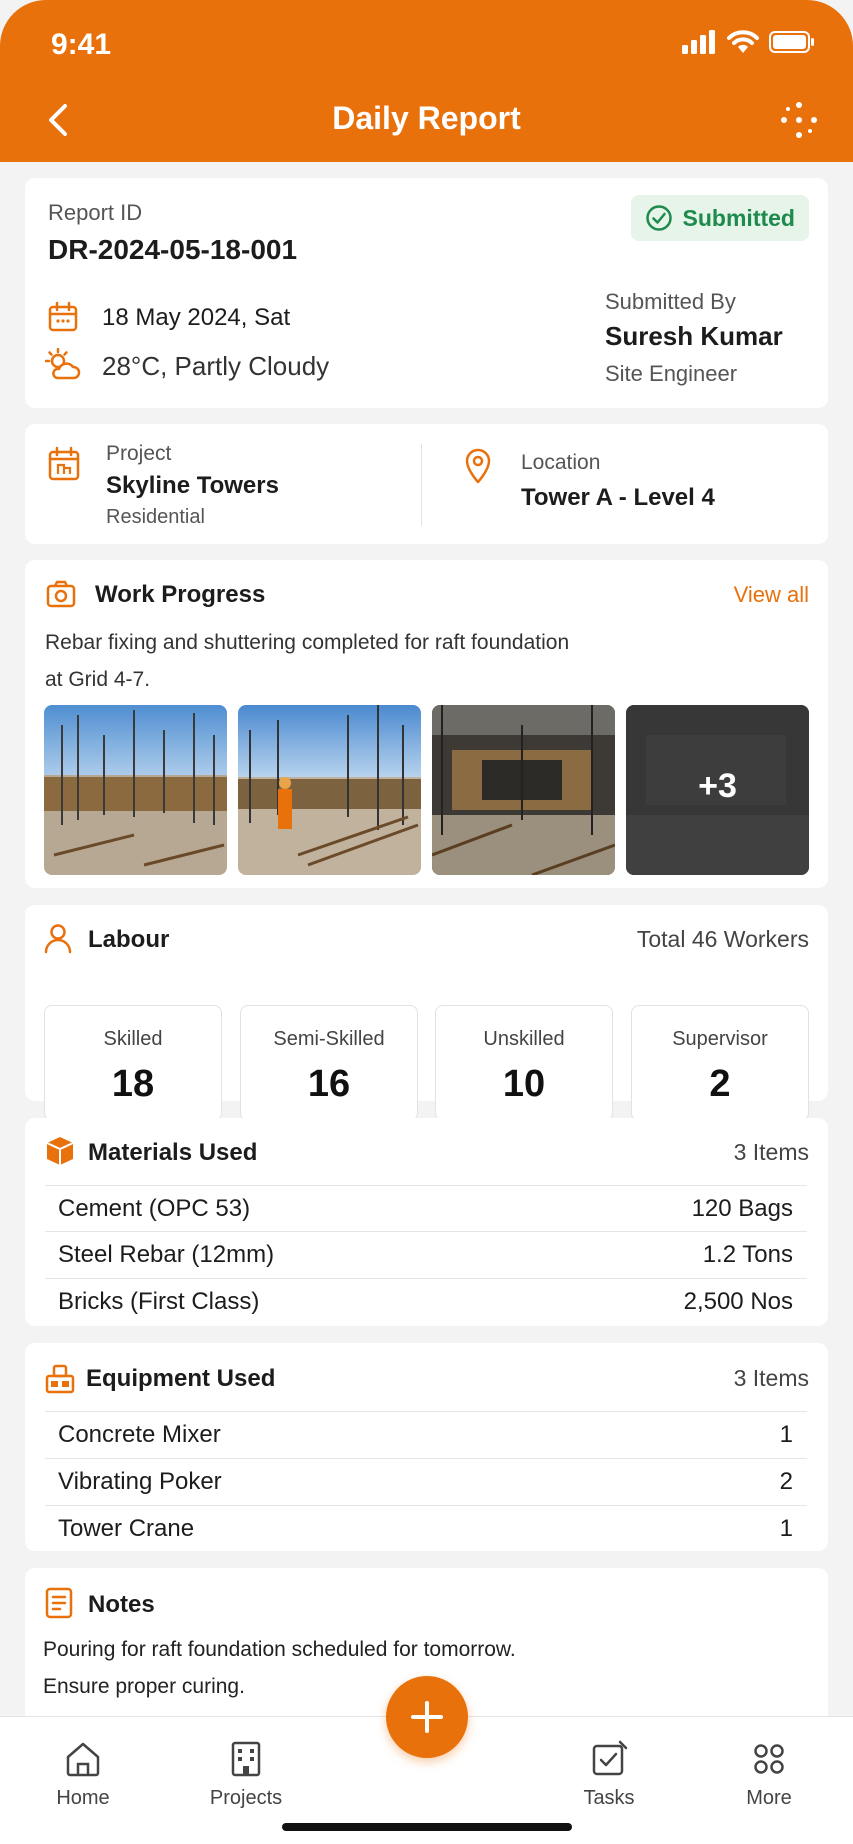 The image size is (853, 1844). What do you see at coordinates (181, 1378) in the screenshot?
I see `equipment-title: Equipment Used` at bounding box center [181, 1378].